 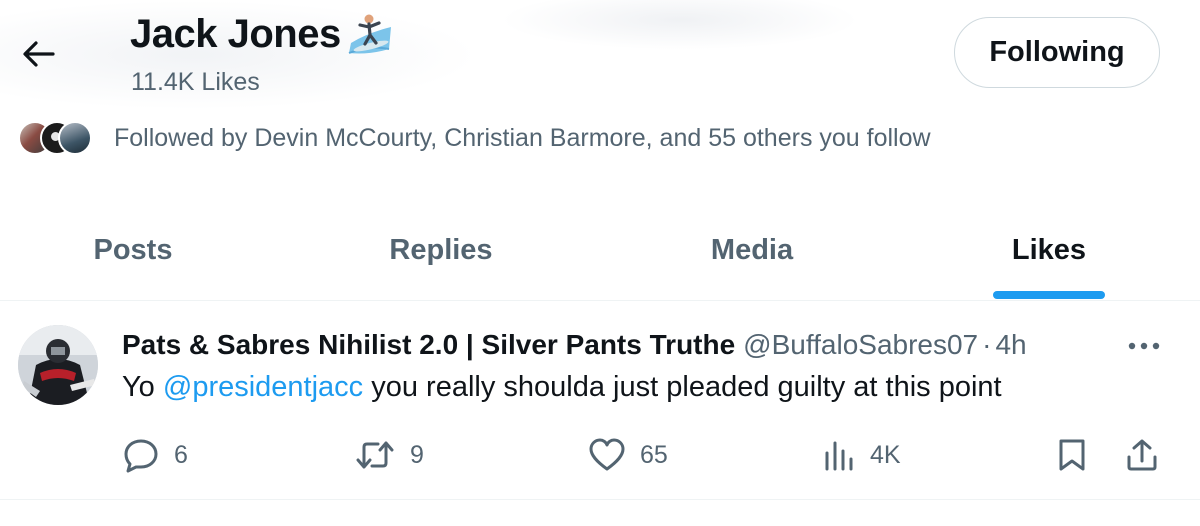 I want to click on more-icon, so click(x=1144, y=346).